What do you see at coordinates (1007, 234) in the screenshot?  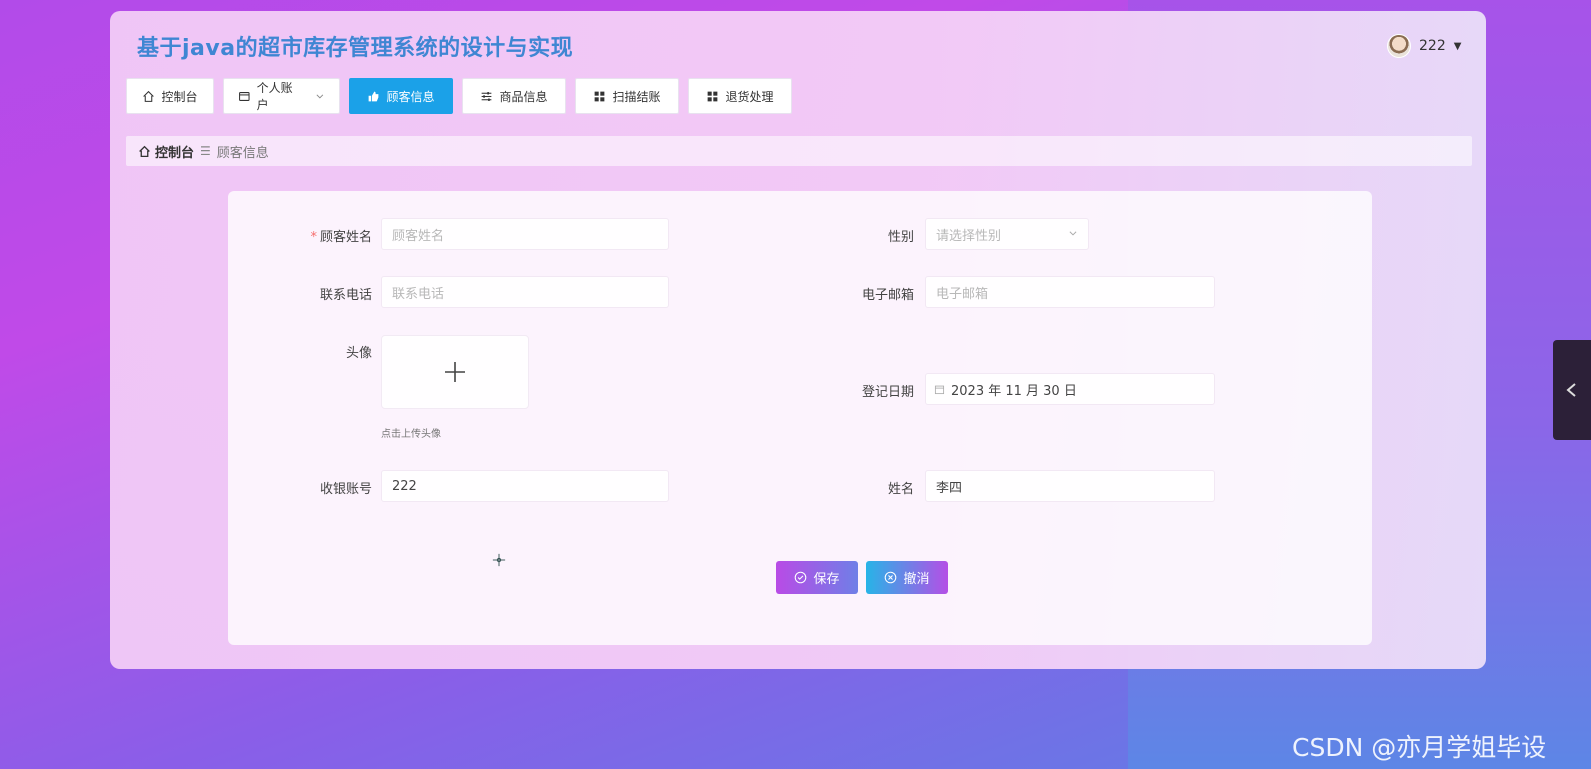 I see `gender-select: 请选择性别` at bounding box center [1007, 234].